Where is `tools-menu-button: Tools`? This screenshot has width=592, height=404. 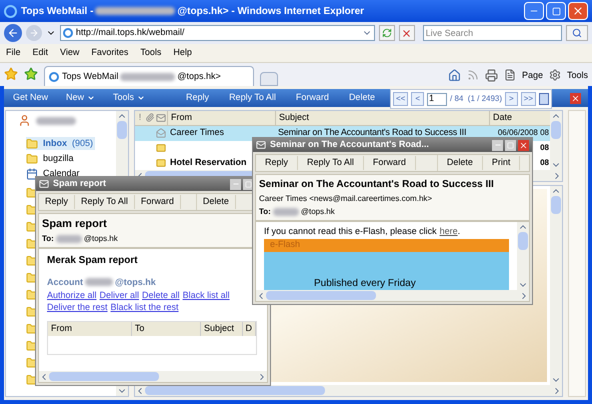 tools-menu-button: Tools is located at coordinates (577, 75).